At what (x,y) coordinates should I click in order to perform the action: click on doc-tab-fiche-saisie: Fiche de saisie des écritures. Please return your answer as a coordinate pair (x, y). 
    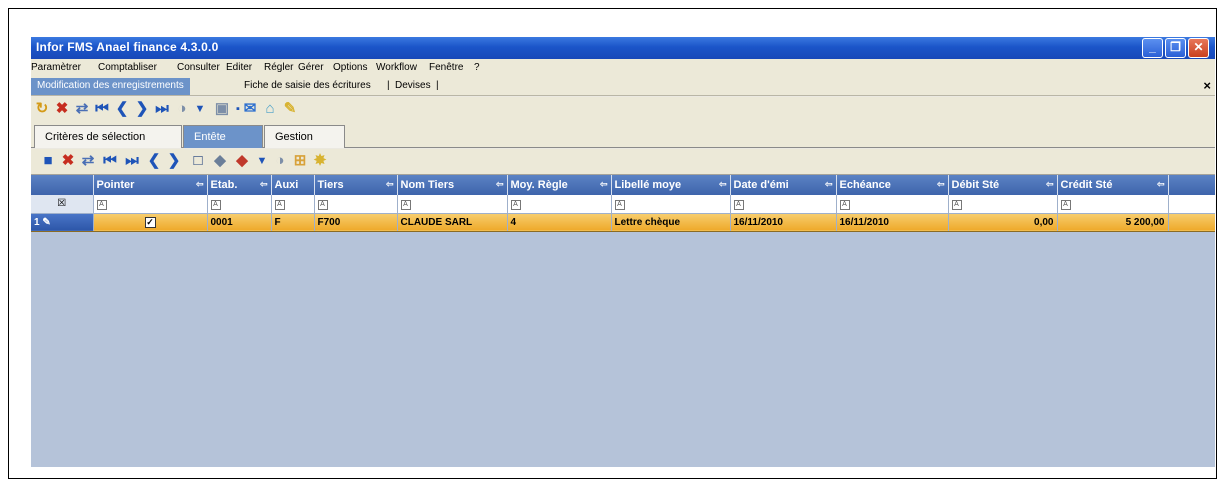
    Looking at the image, I should click on (307, 85).